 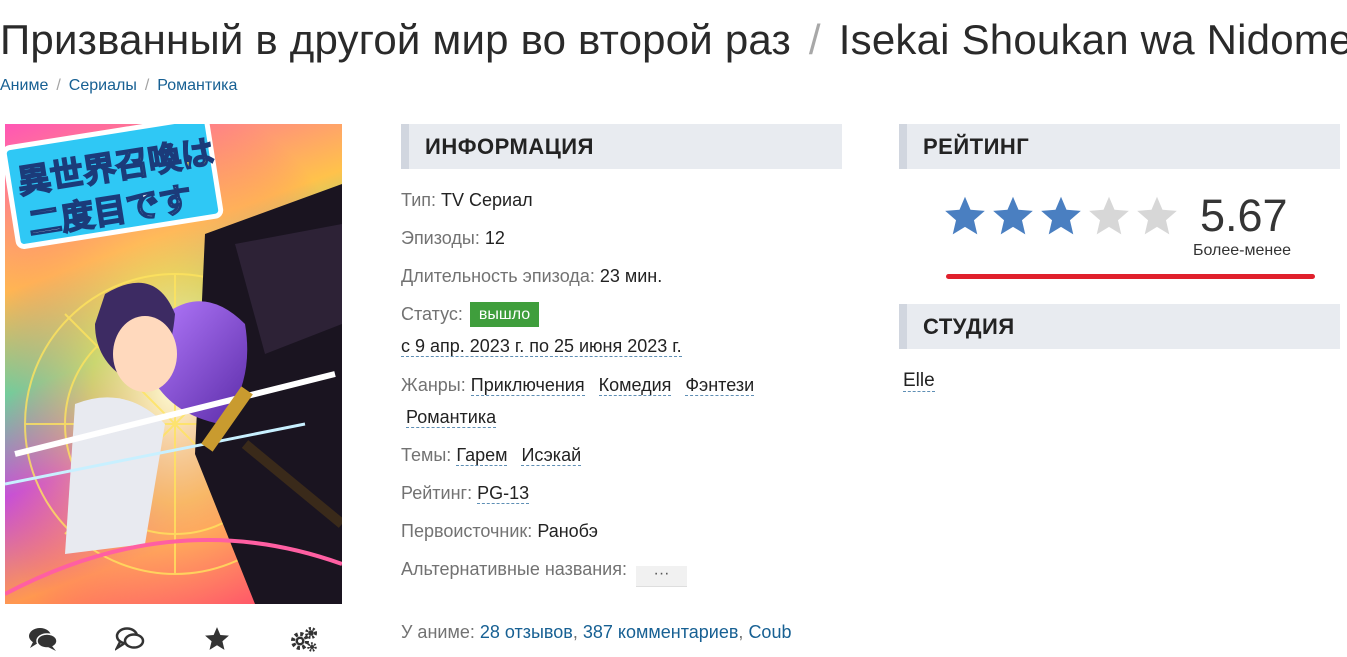 What do you see at coordinates (1130, 276) in the screenshot?
I see `rating-bar` at bounding box center [1130, 276].